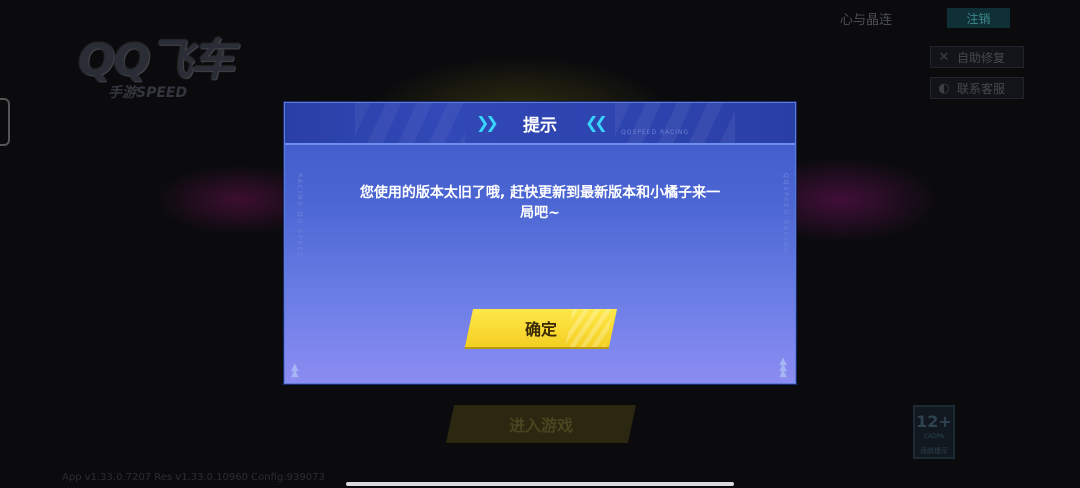 The image size is (1080, 488). I want to click on confirm-button: 确定, so click(541, 328).